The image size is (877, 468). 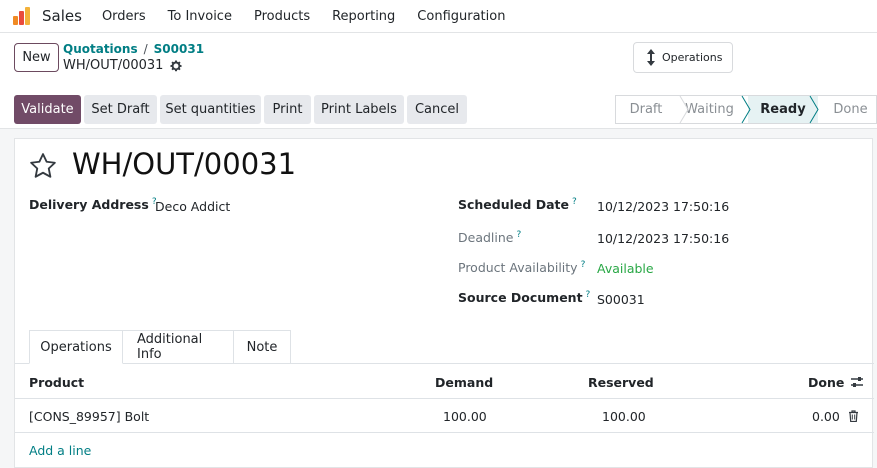 What do you see at coordinates (113, 65) in the screenshot?
I see `record-name: WH/OUT/00031` at bounding box center [113, 65].